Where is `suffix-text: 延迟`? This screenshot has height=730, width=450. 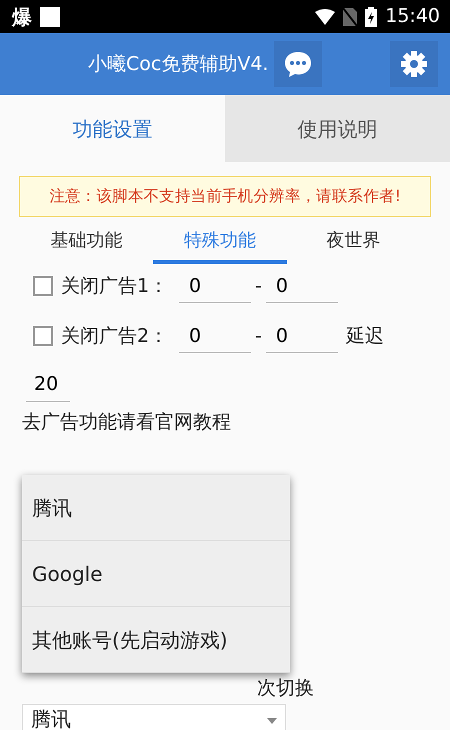
suffix-text: 延迟 is located at coordinates (365, 336).